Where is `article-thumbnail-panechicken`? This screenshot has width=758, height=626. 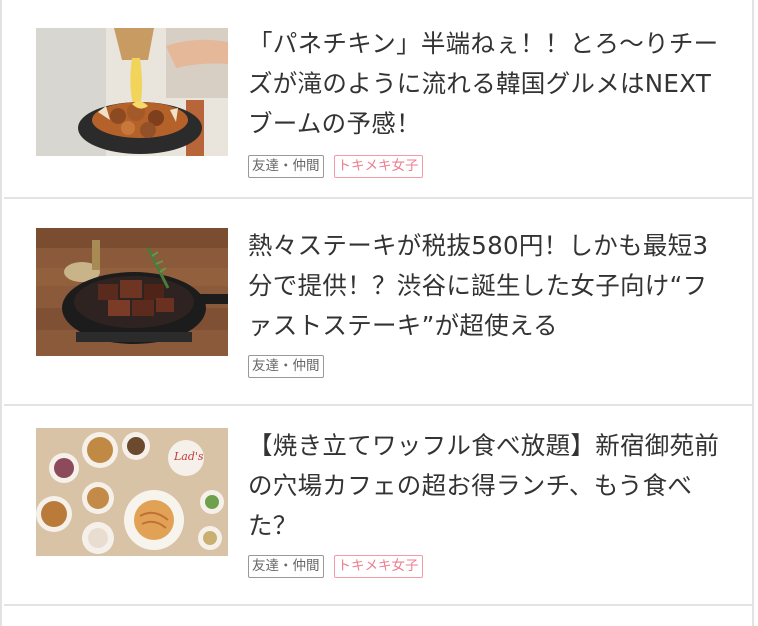 article-thumbnail-panechicken is located at coordinates (132, 92).